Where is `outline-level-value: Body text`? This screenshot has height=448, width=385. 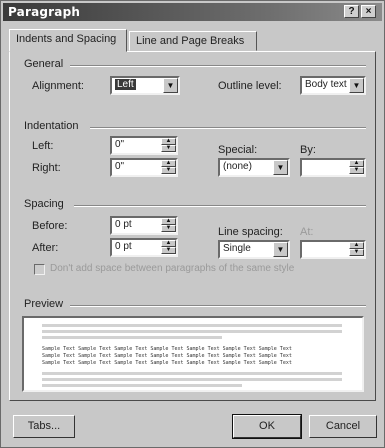 outline-level-value: Body text is located at coordinates (326, 84).